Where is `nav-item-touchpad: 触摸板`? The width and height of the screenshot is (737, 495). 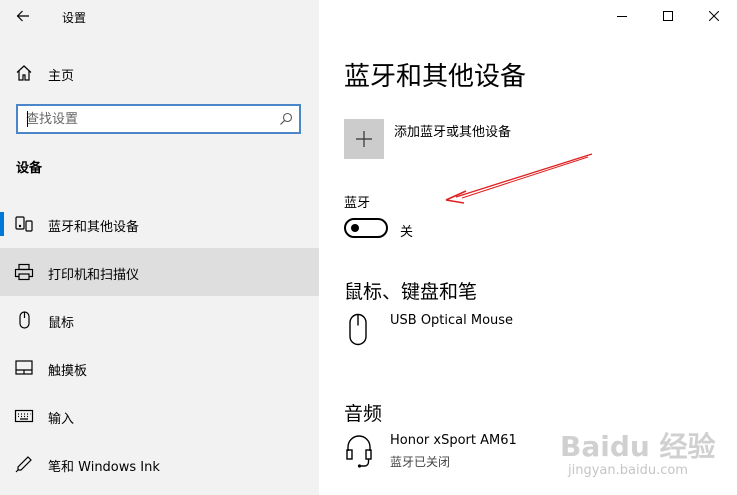
nav-item-touchpad: 触摸板 is located at coordinates (159, 368).